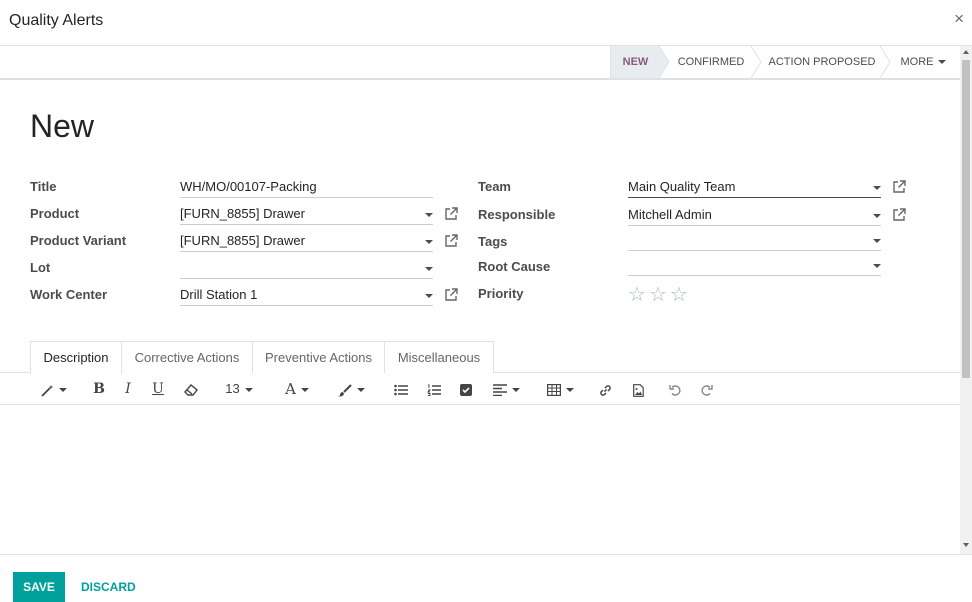  I want to click on underline-button: U, so click(158, 389).